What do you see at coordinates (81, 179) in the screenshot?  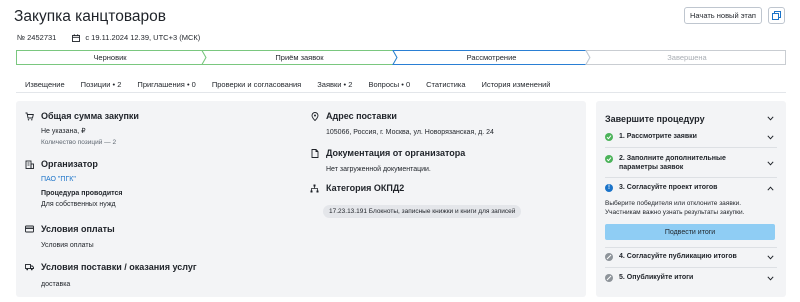 I see `organizer-link: ПАО "ПГК"` at bounding box center [81, 179].